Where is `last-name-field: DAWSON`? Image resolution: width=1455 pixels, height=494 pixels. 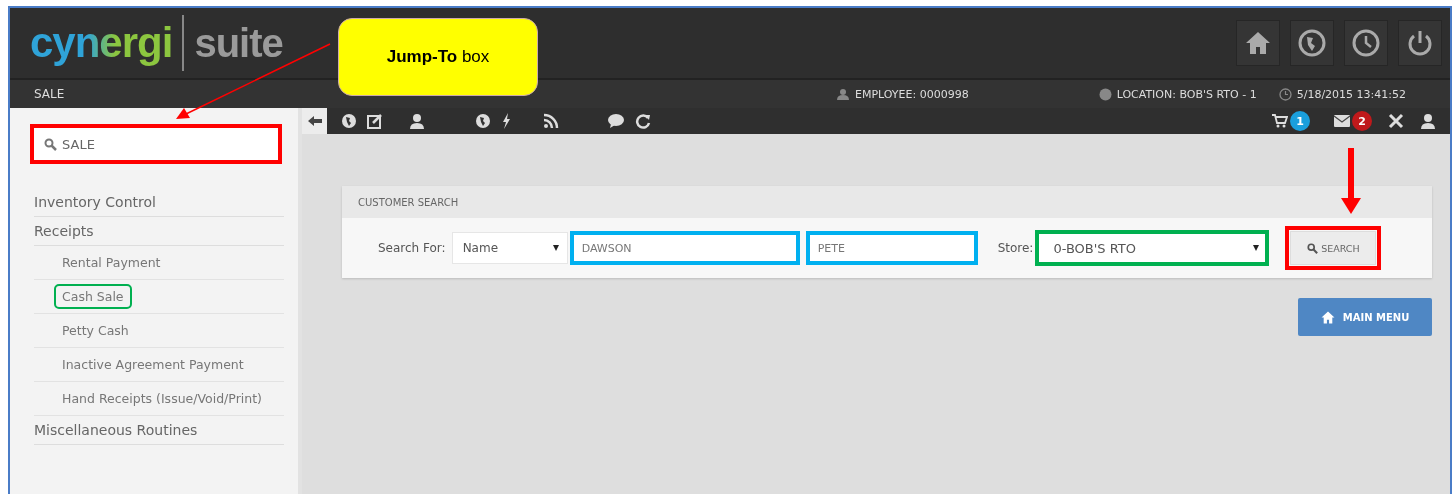 last-name-field: DAWSON is located at coordinates (684, 248).